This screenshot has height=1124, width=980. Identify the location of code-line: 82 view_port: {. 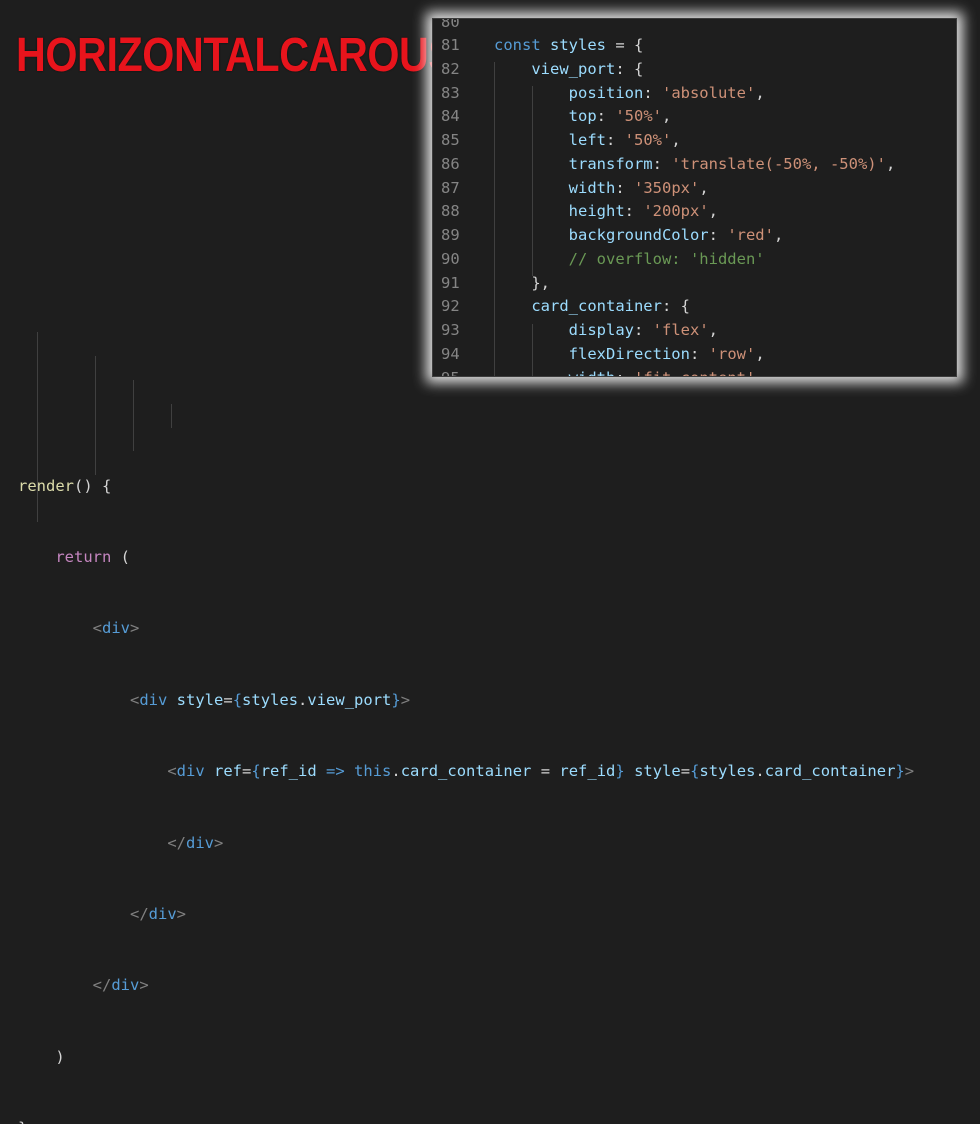
(694, 70).